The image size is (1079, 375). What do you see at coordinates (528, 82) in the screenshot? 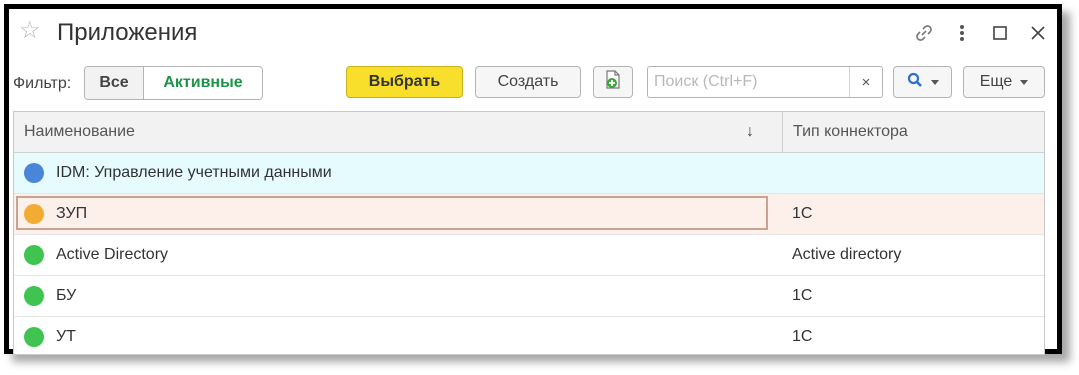
I see `create-button: Создать` at bounding box center [528, 82].